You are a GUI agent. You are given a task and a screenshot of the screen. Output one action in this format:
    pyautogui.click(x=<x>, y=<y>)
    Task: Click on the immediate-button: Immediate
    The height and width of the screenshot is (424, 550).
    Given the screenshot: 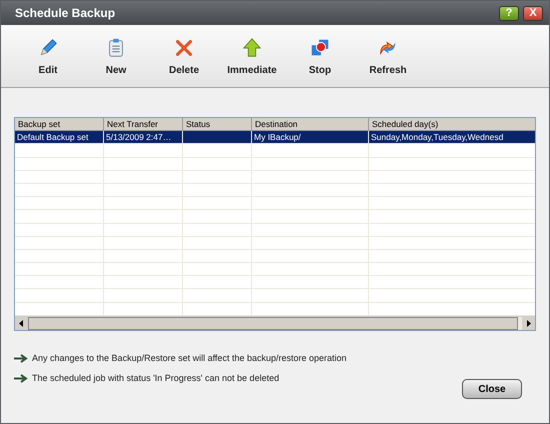 What is the action you would take?
    pyautogui.click(x=252, y=56)
    